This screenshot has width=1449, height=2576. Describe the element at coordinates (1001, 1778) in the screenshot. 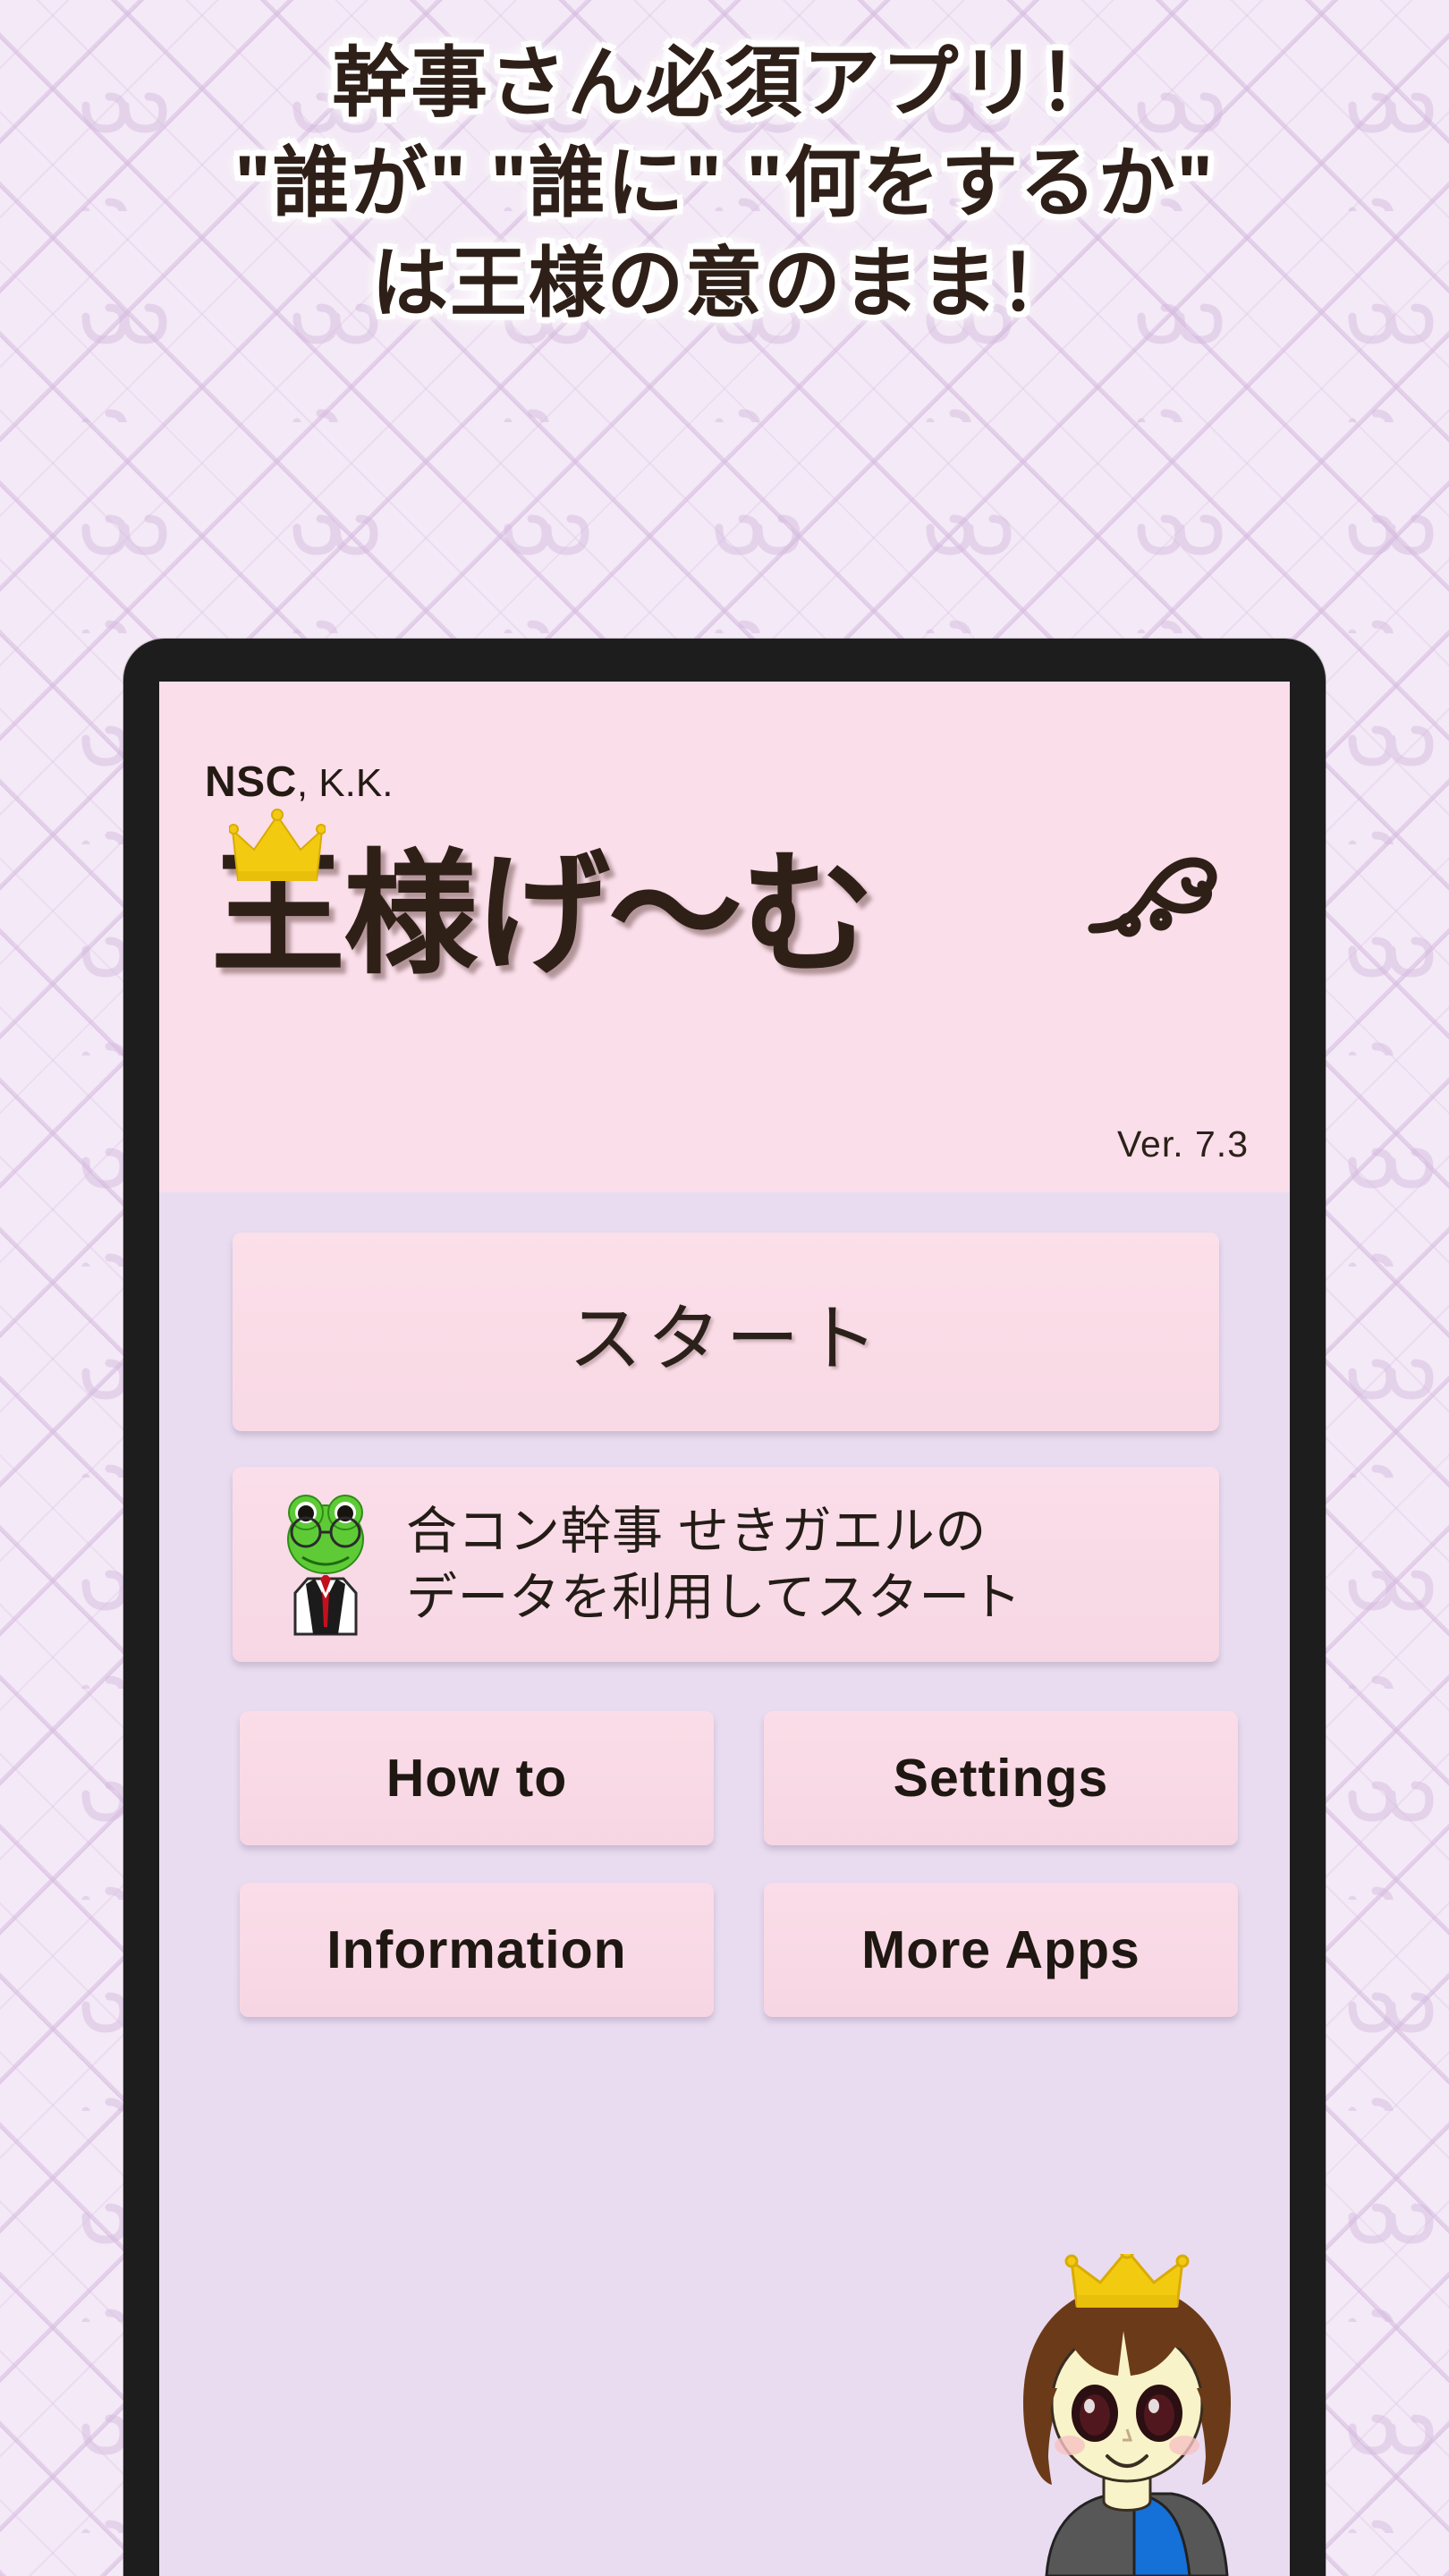

I see `settings-button: Settings` at that location.